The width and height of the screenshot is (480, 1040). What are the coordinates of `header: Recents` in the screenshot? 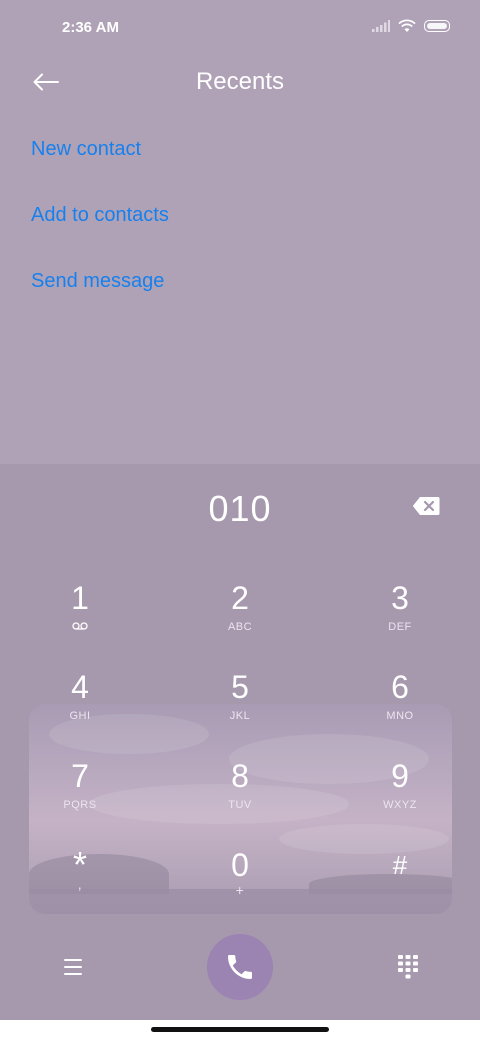 It's located at (240, 82).